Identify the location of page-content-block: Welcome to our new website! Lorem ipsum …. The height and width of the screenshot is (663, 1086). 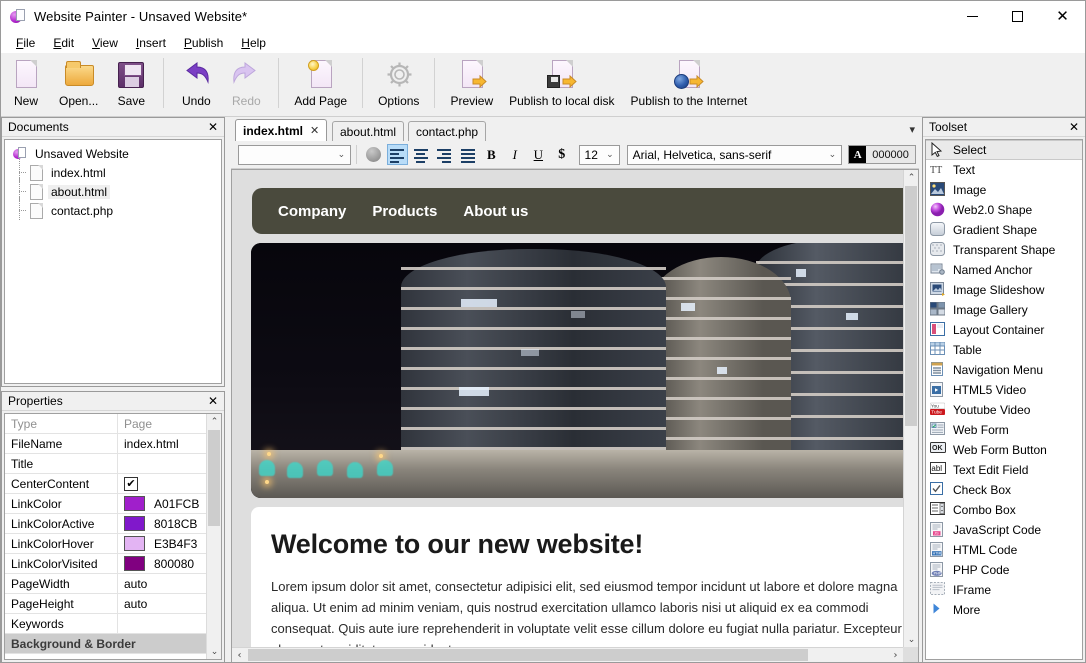
(577, 577).